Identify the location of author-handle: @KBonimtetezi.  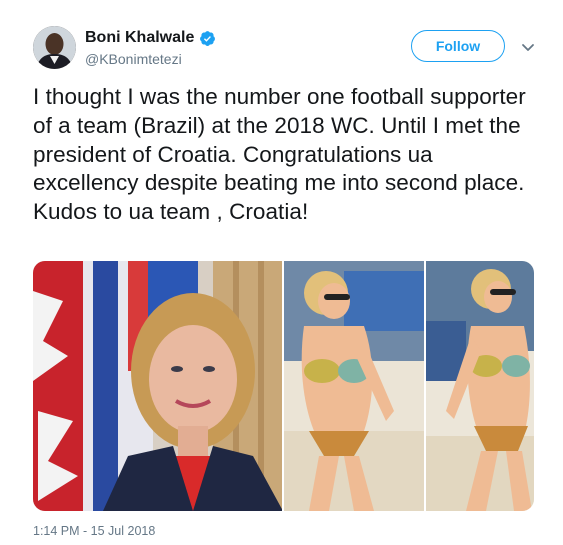
(133, 59).